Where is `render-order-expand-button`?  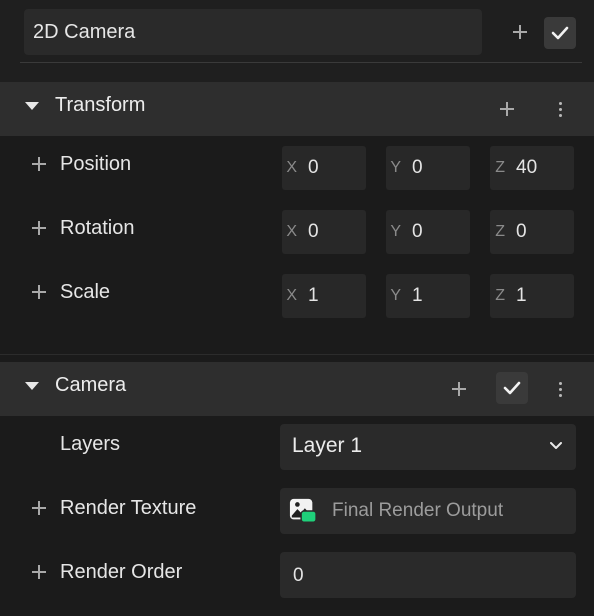
render-order-expand-button is located at coordinates (39, 572).